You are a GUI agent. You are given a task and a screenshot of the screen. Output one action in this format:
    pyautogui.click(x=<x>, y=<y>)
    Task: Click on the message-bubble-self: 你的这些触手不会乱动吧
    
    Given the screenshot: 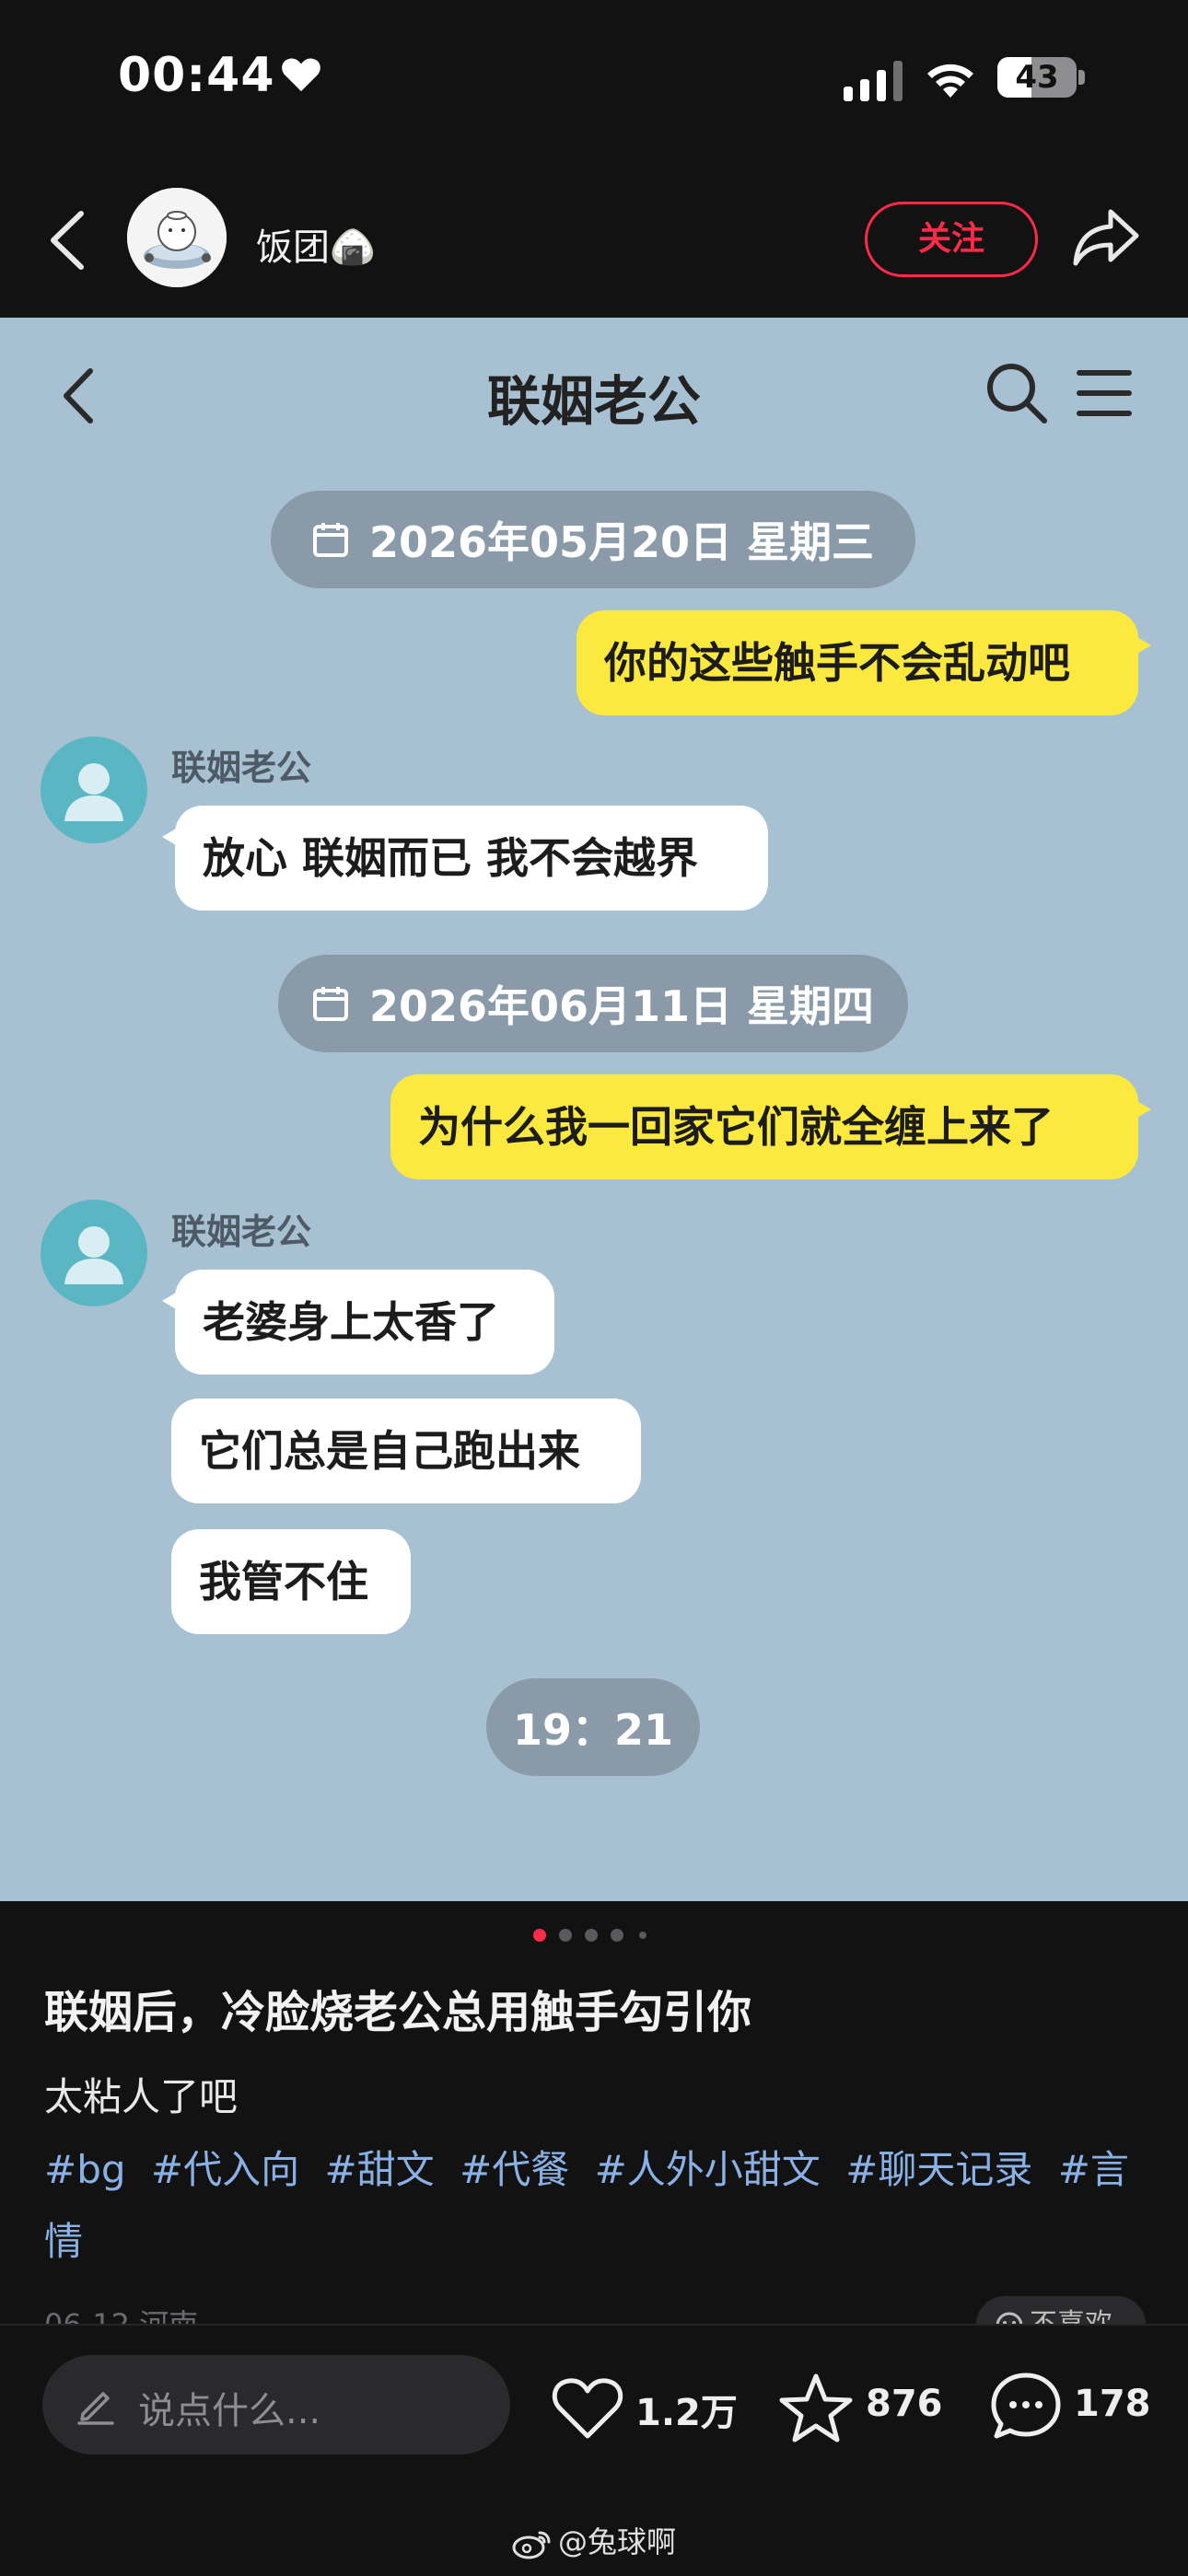 What is the action you would take?
    pyautogui.click(x=864, y=662)
    